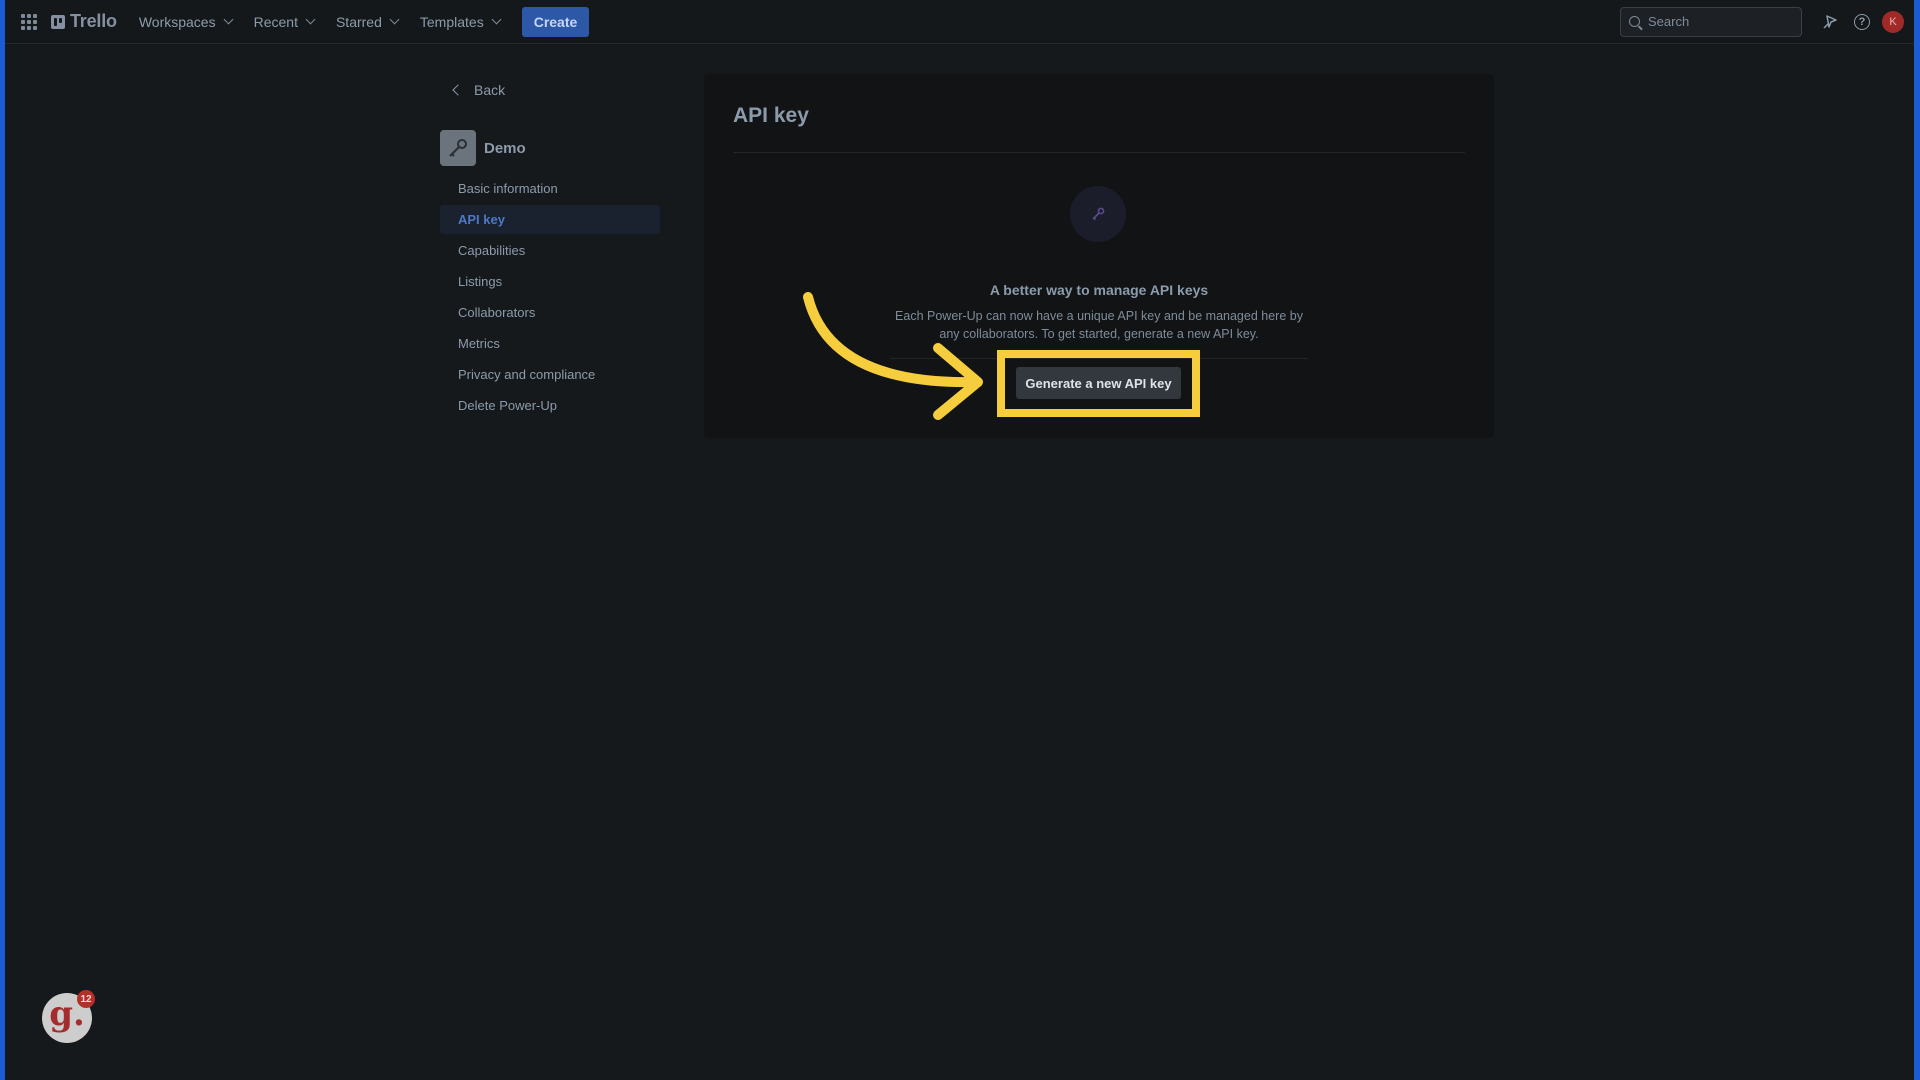 This screenshot has width=1920, height=1080. Describe the element at coordinates (550, 343) in the screenshot. I see `sidebar-item-metrics: Metrics` at that location.